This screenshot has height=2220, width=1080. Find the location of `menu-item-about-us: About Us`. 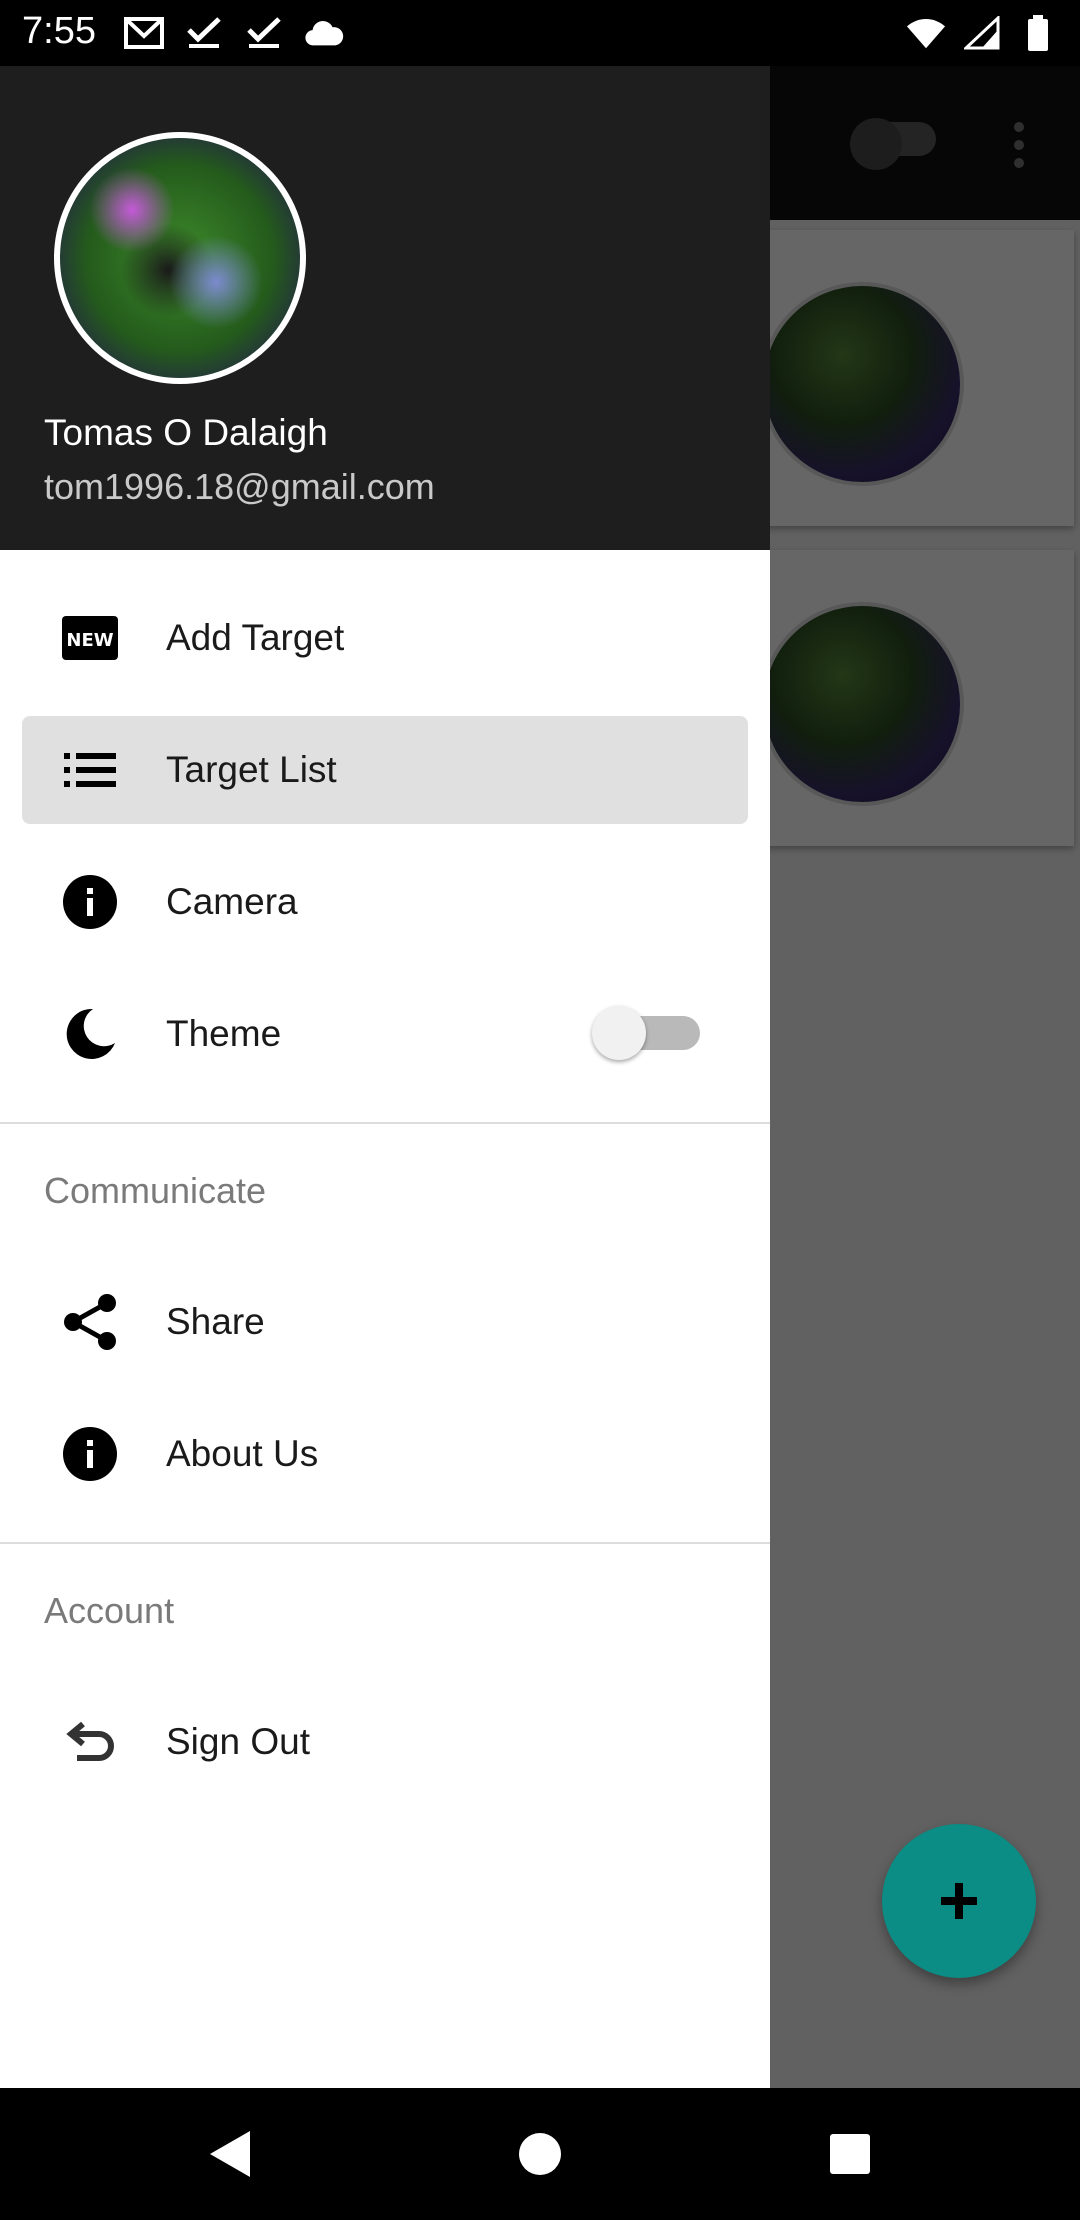

menu-item-about-us: About Us is located at coordinates (385, 1454).